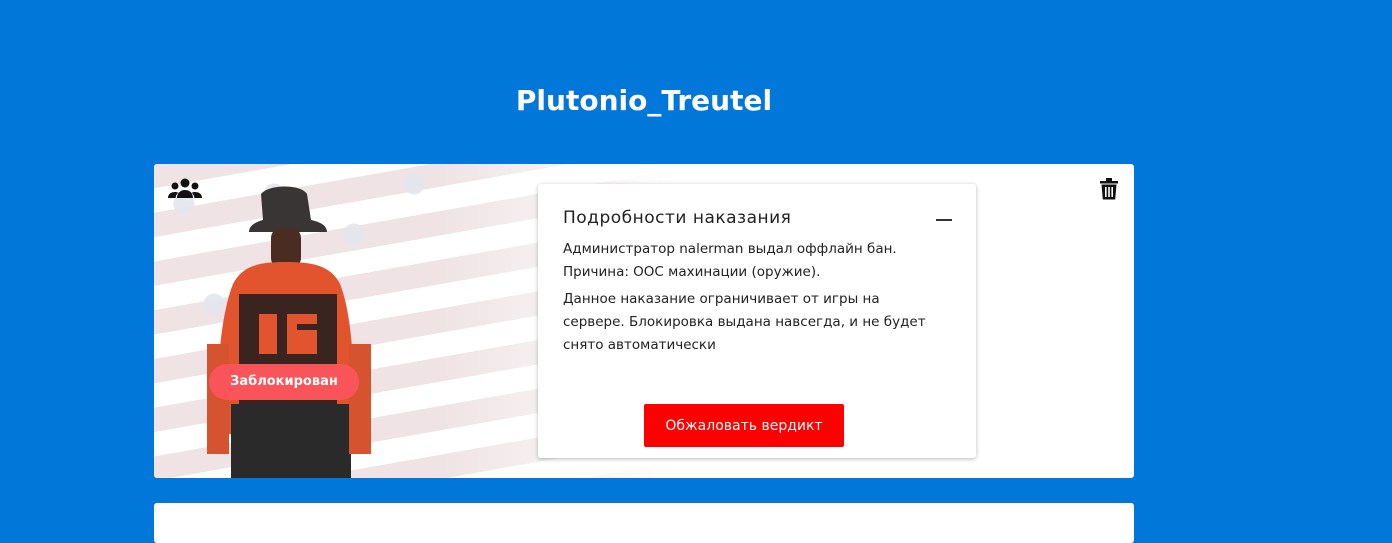 Image resolution: width=1392 pixels, height=543 pixels. Describe the element at coordinates (644, 523) in the screenshot. I see `secondary-card` at that location.